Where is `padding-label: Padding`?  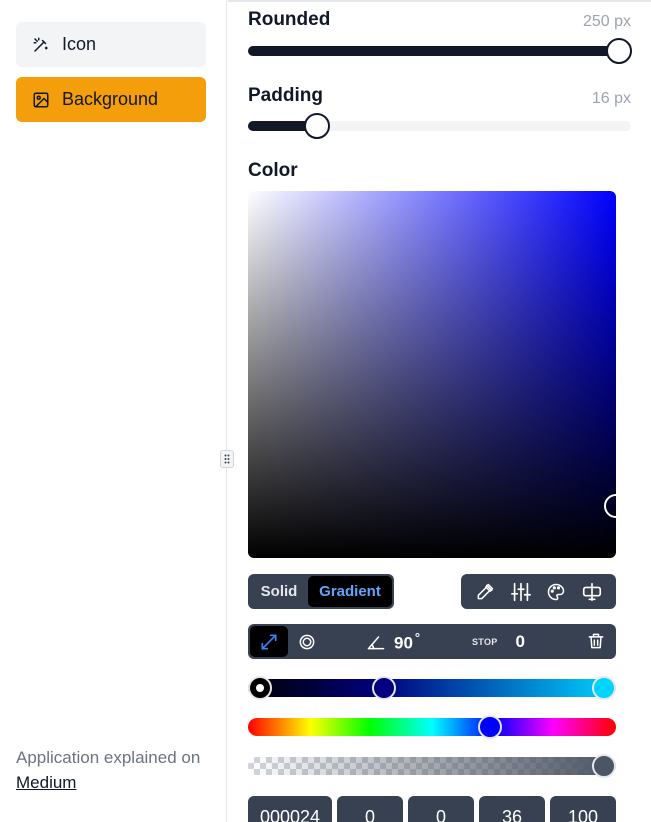
padding-label: Padding is located at coordinates (285, 95).